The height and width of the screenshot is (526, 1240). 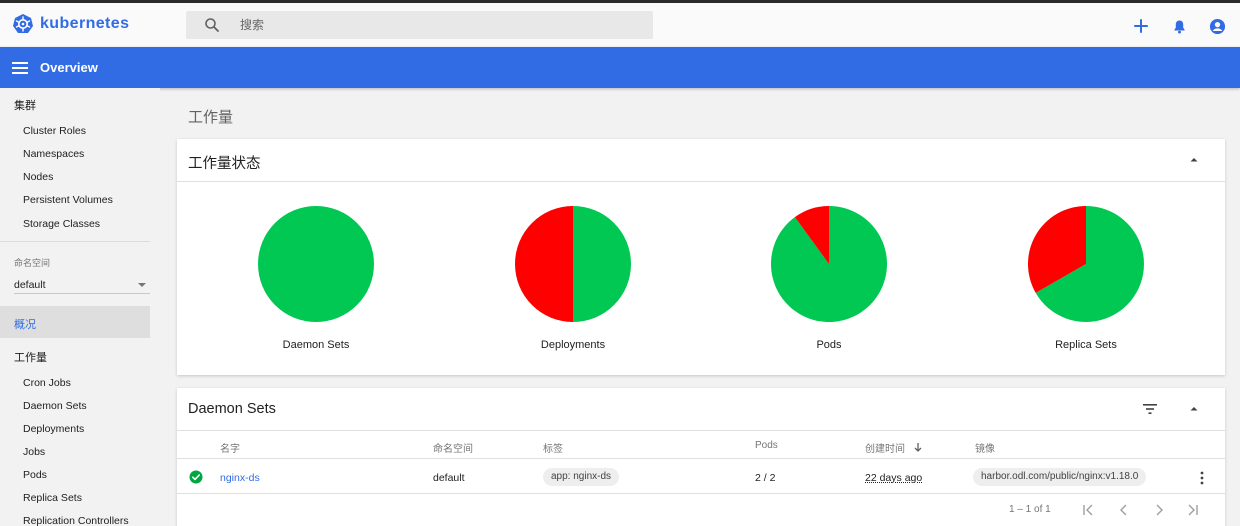 What do you see at coordinates (1150, 409) in the screenshot?
I see `filter-list-icon` at bounding box center [1150, 409].